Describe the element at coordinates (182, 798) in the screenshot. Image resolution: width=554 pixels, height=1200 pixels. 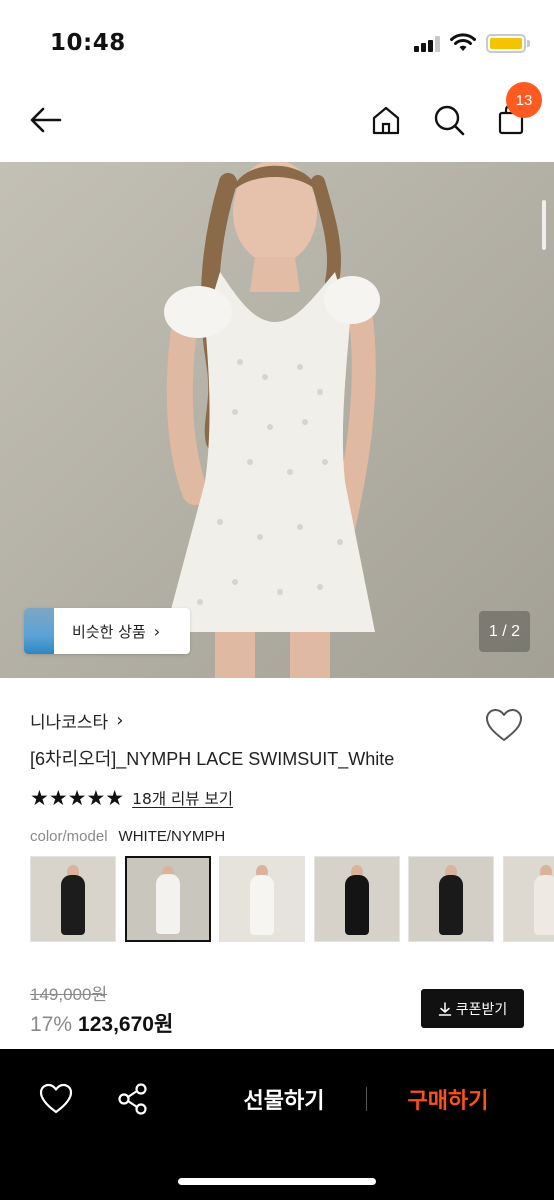
I see `review-link: 18개 리뷰 보기` at that location.